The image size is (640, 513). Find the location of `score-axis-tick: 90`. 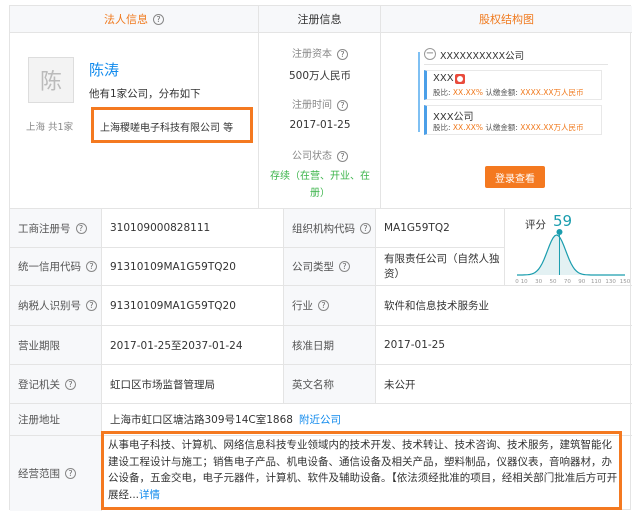

score-axis-tick: 90 is located at coordinates (581, 282).